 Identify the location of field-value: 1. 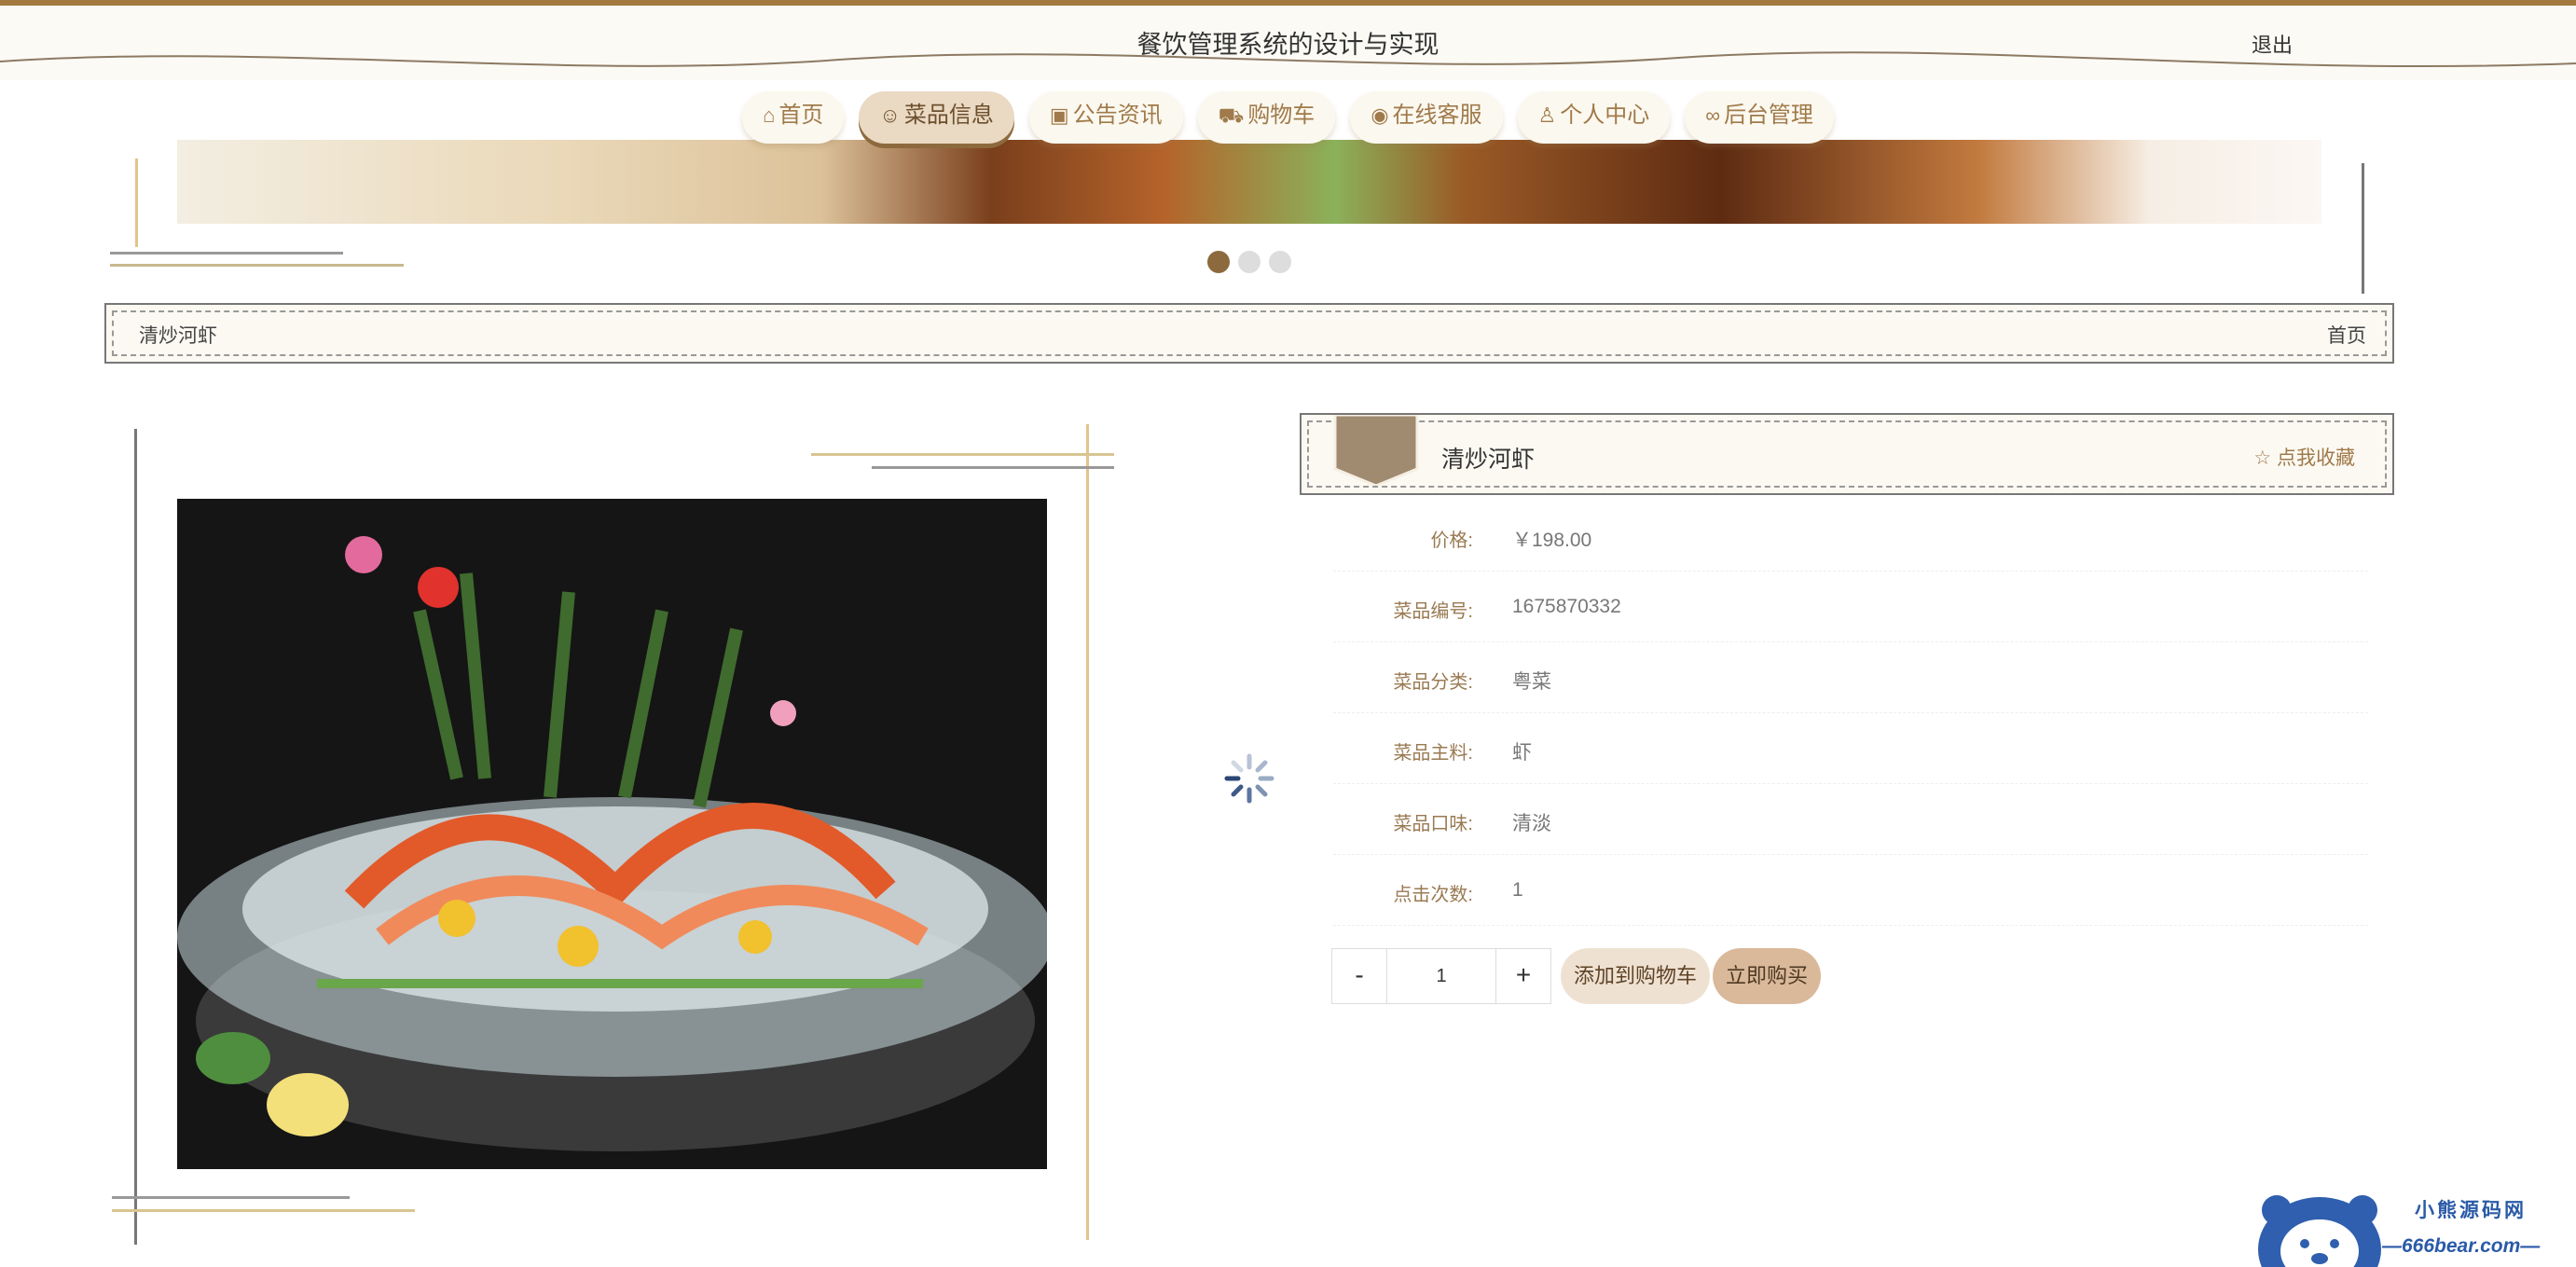
(1517, 890).